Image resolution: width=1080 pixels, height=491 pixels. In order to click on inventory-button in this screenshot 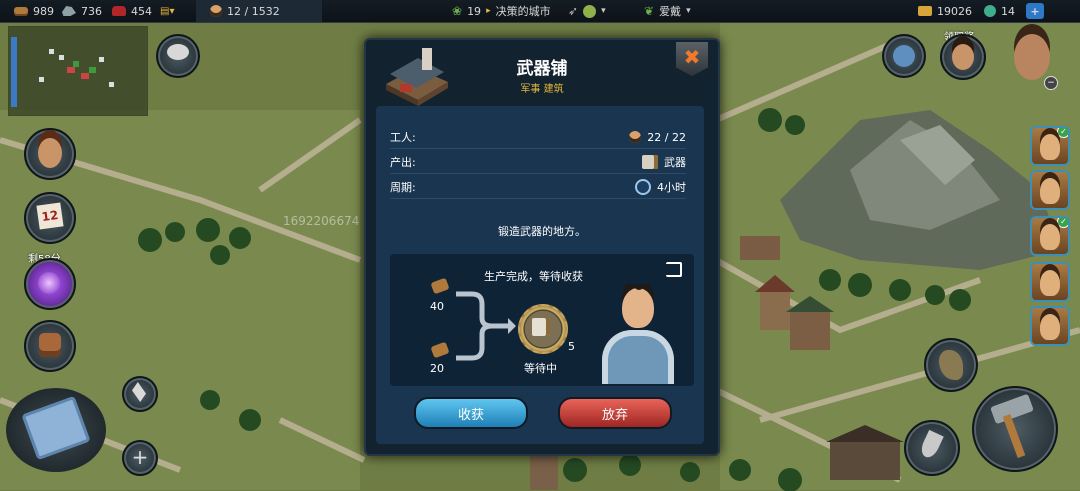, I will do `click(50, 346)`.